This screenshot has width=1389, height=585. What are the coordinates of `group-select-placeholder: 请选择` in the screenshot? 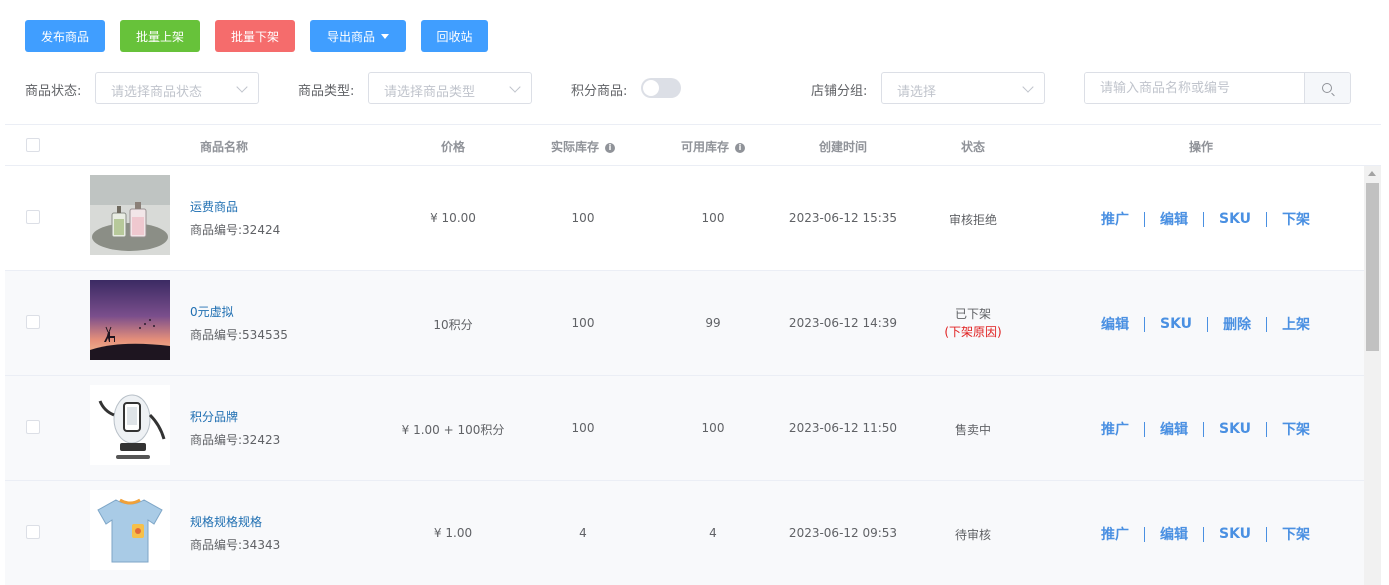 It's located at (917, 92).